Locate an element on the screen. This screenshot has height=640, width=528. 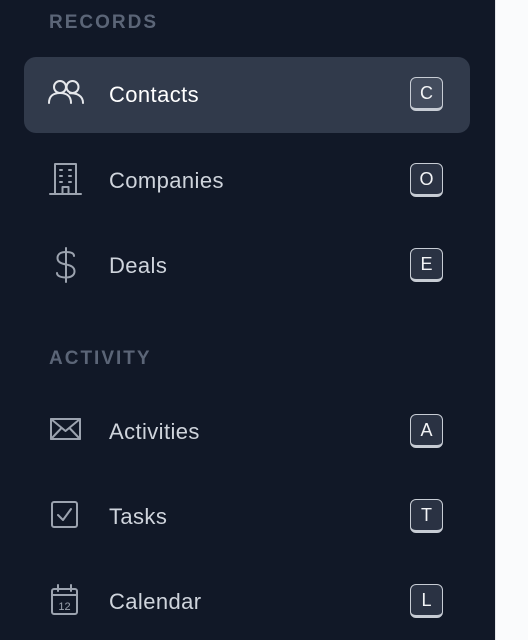
sidebar-item-label: Activities is located at coordinates (154, 431).